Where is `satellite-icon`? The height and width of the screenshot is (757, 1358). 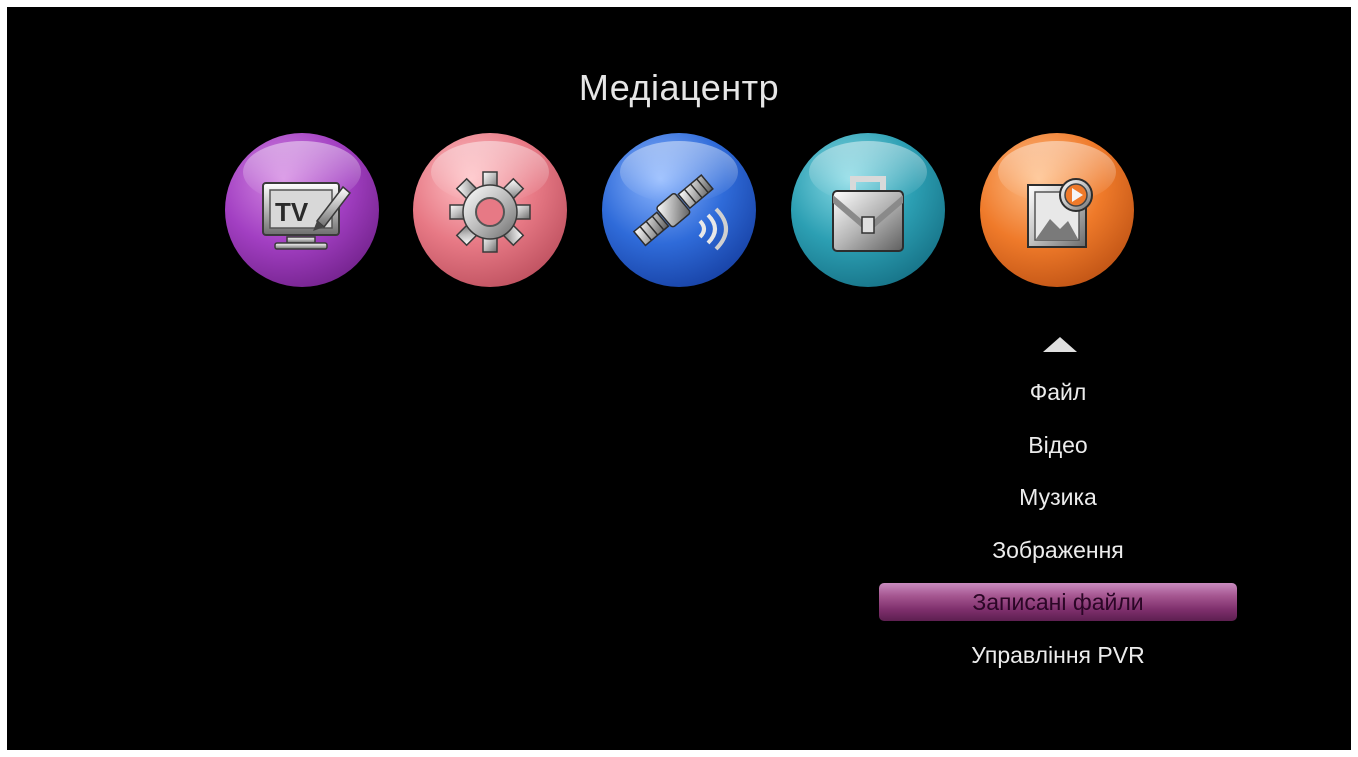 satellite-icon is located at coordinates (680, 212).